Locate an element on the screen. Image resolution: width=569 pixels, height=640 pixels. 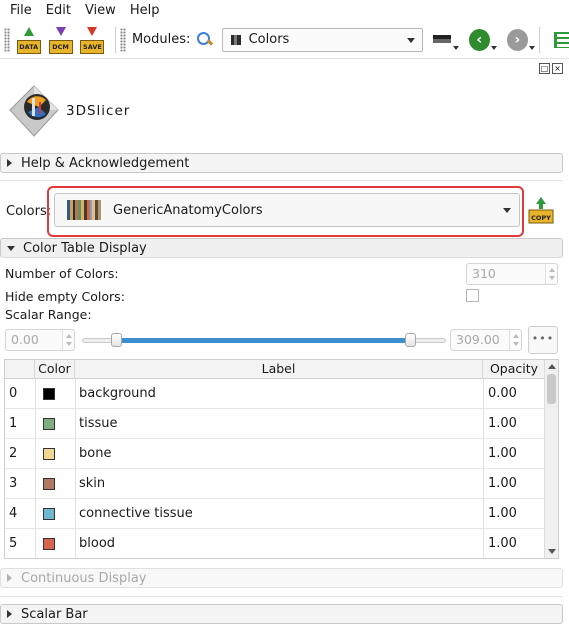
menu-edit: Edit is located at coordinates (58, 10).